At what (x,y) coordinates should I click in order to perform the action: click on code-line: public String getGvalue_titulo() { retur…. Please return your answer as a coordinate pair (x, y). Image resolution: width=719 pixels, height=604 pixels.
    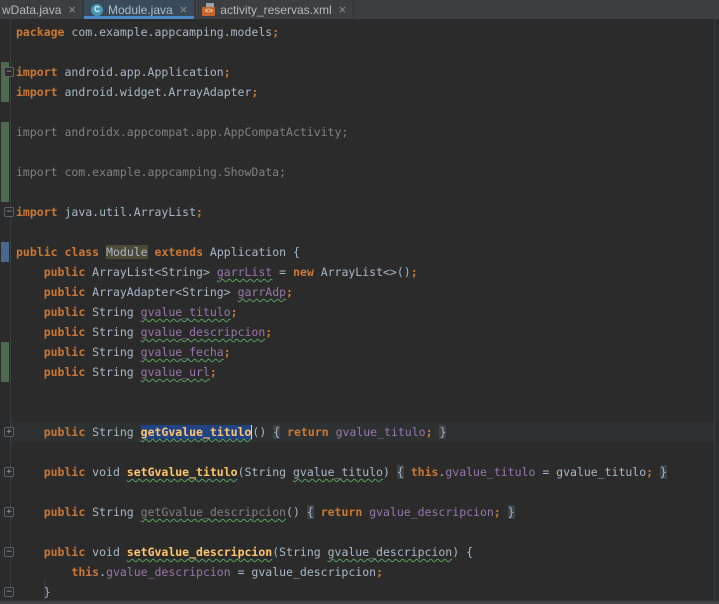
    Looking at the image, I should click on (359, 432).